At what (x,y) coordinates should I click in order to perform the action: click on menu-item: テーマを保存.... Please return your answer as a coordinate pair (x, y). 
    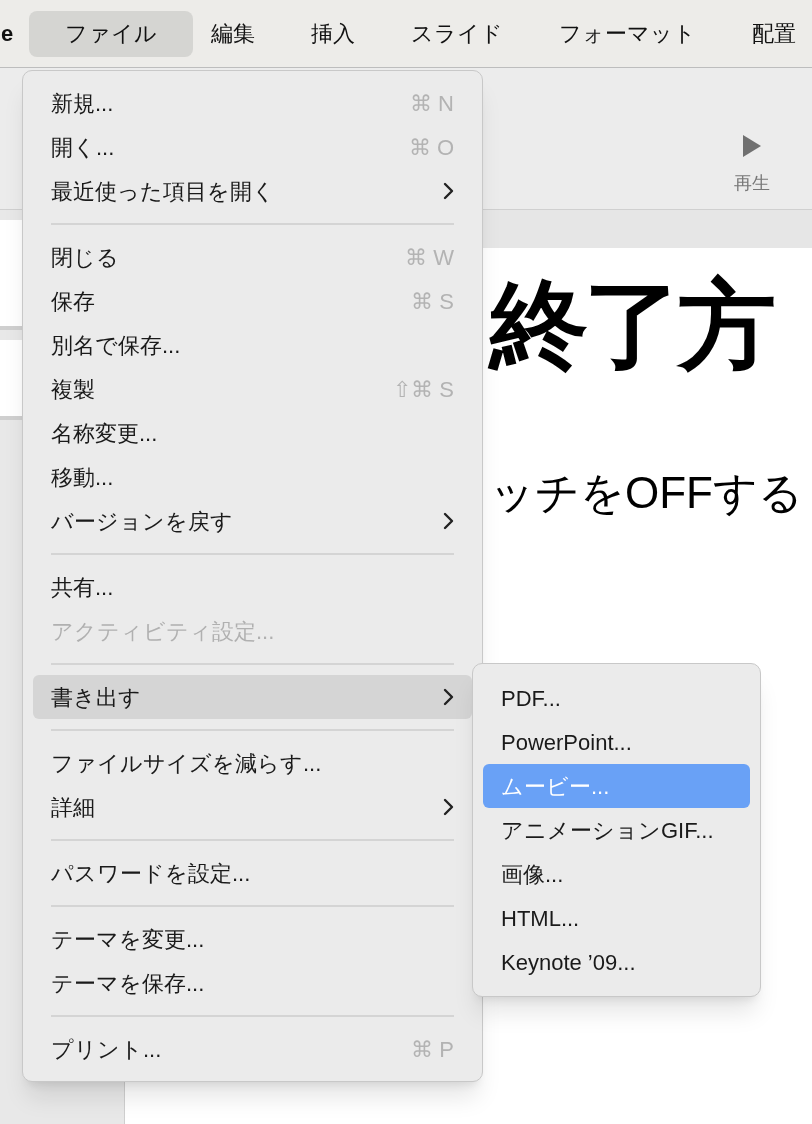
    Looking at the image, I should click on (252, 983).